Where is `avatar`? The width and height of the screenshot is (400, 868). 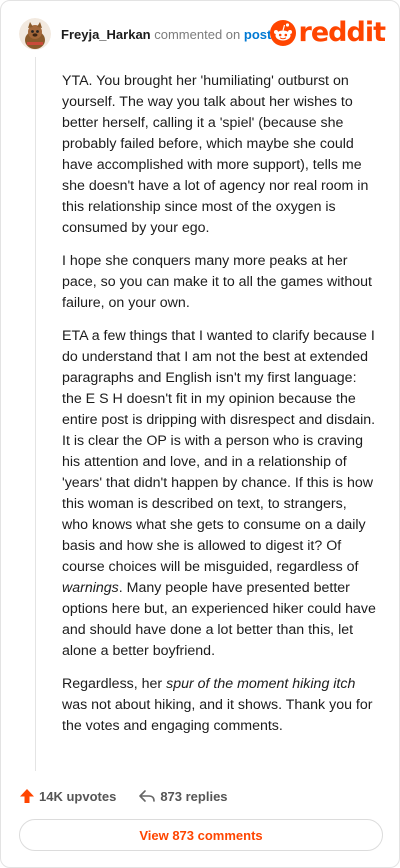
avatar is located at coordinates (35, 34).